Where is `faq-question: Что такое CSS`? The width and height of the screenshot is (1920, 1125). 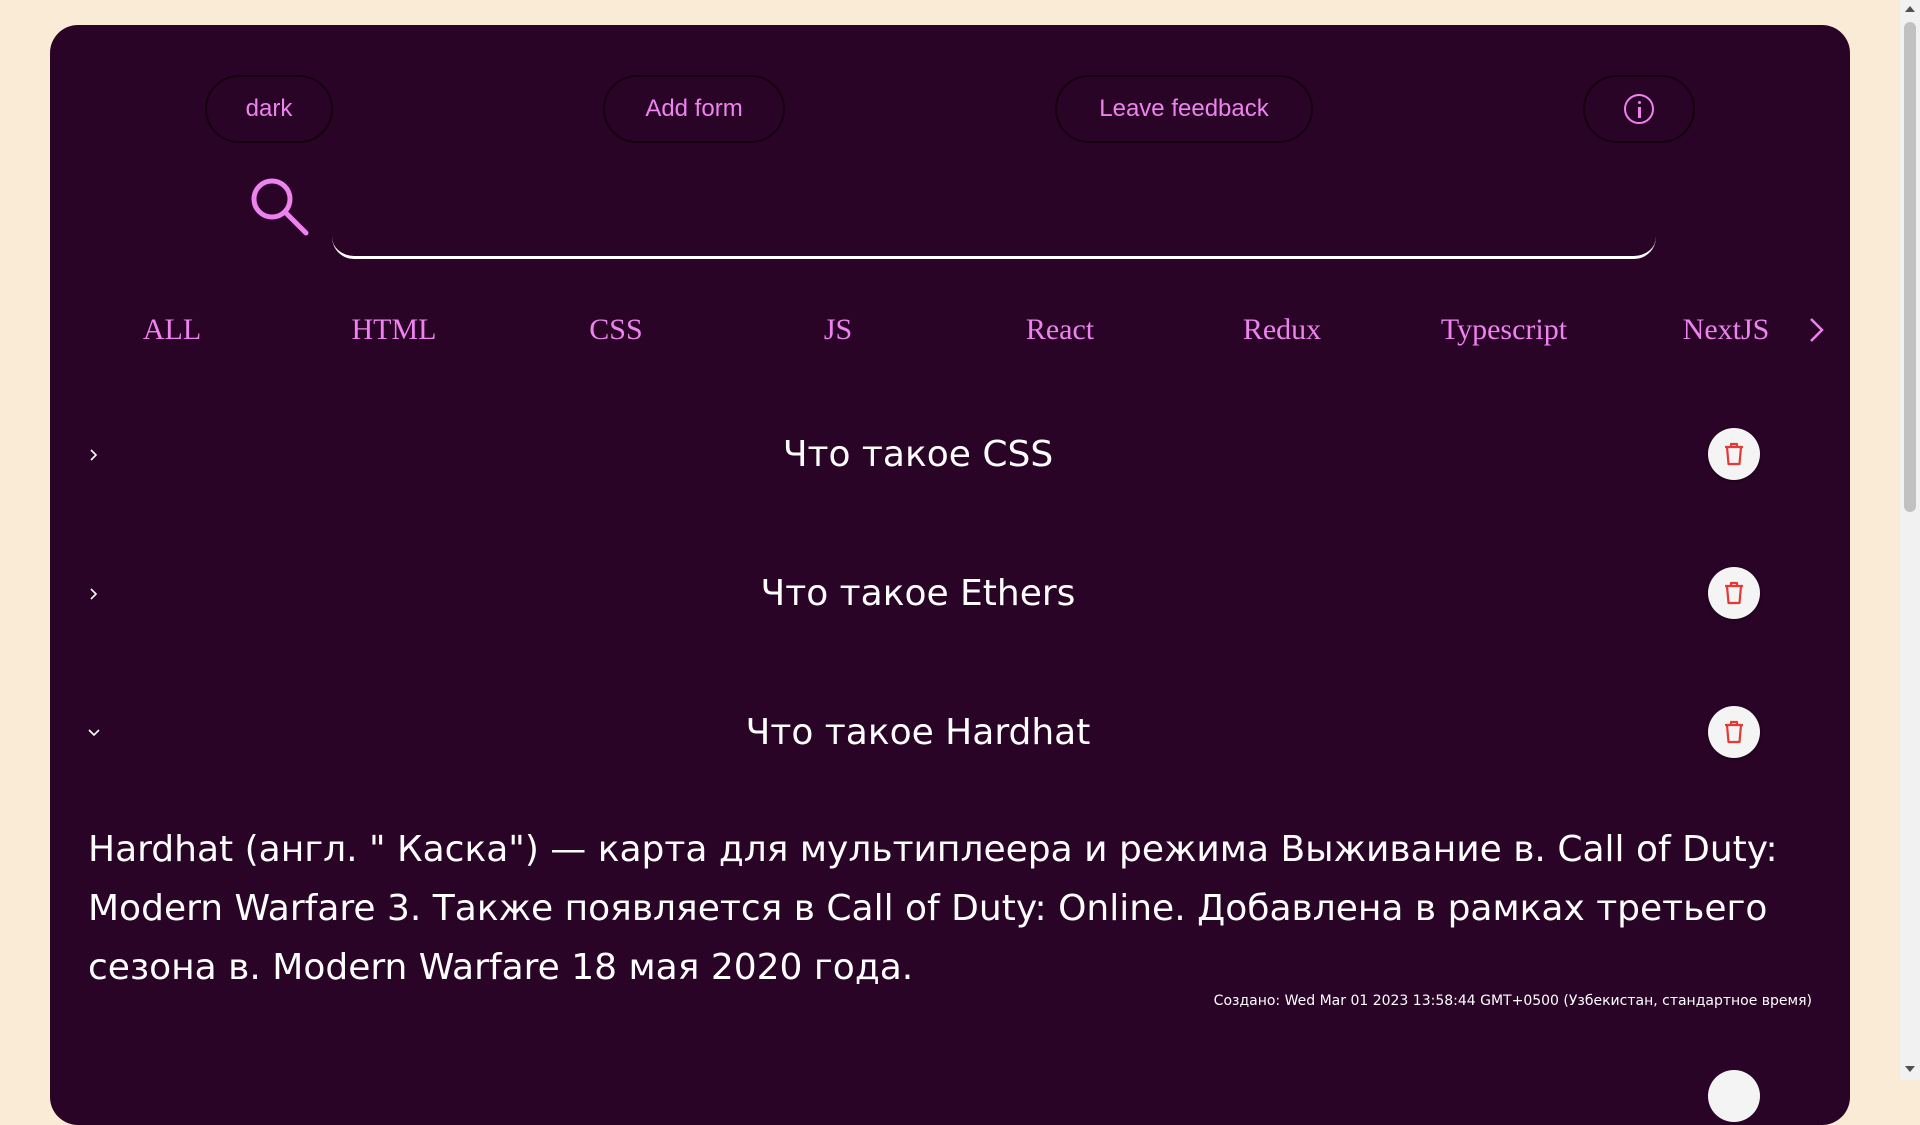 faq-question: Что такое CSS is located at coordinates (918, 455).